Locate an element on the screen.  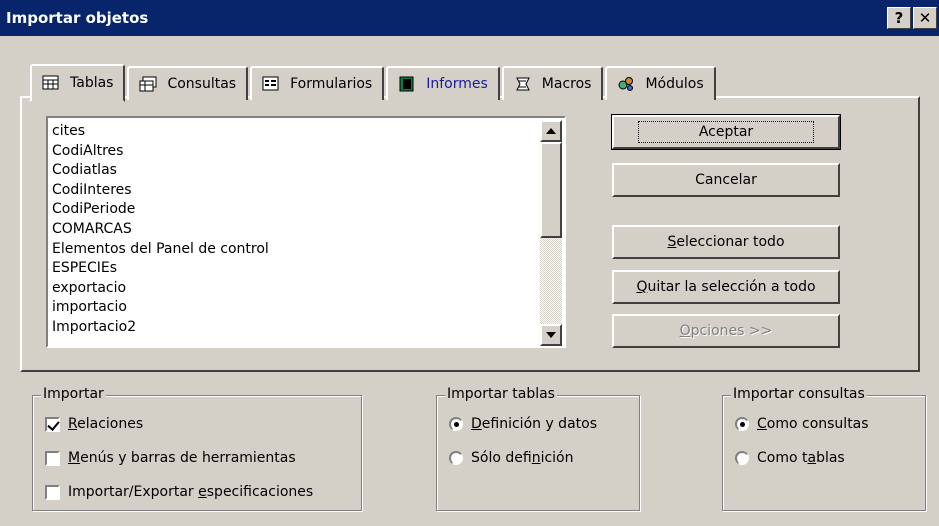
help-button: ? is located at coordinates (899, 18).